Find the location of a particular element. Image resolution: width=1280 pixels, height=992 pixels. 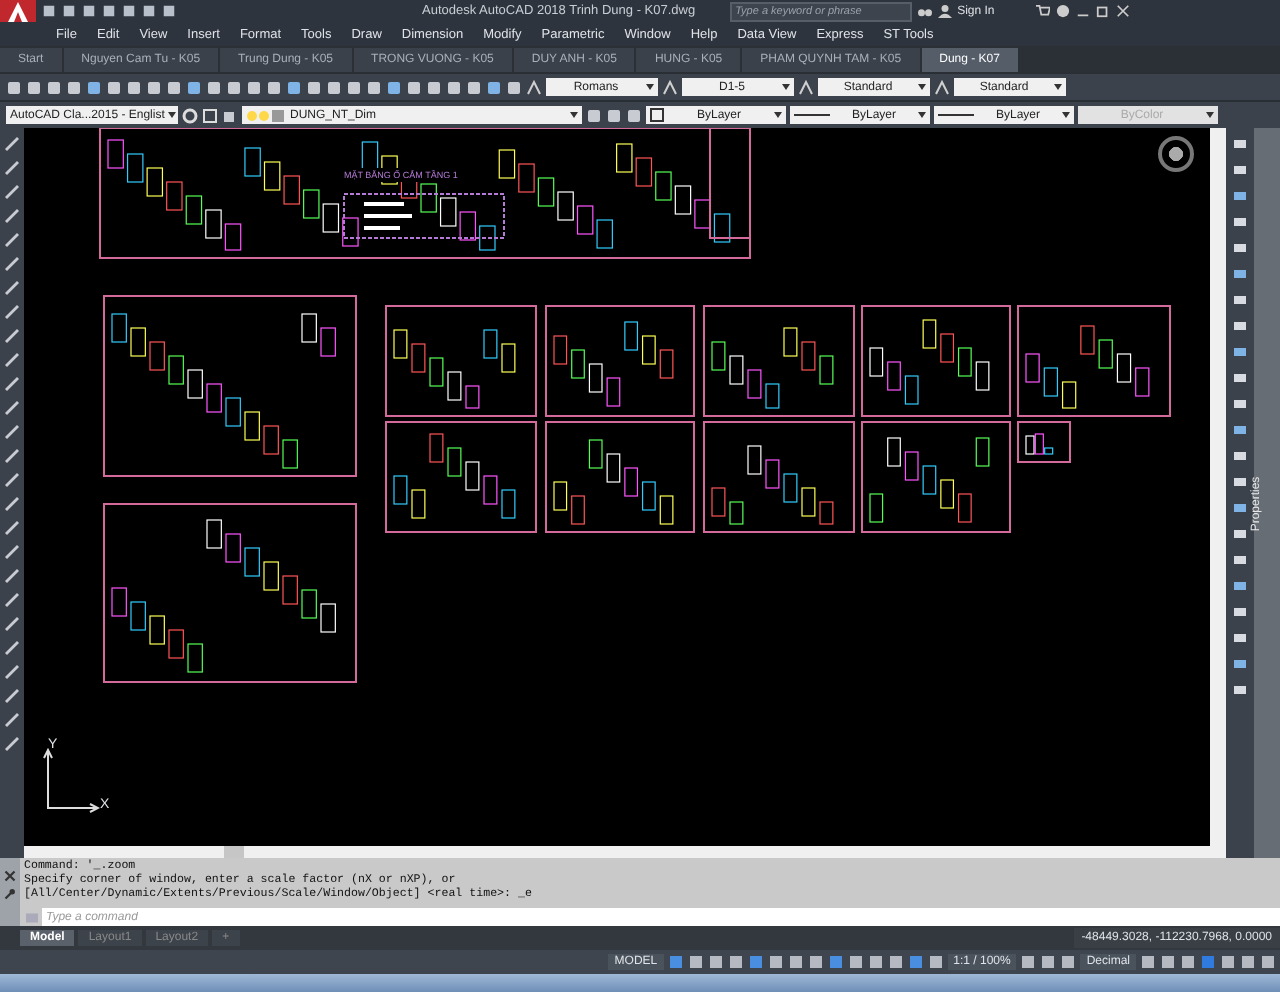

help-icon is located at coordinates (1063, 11).